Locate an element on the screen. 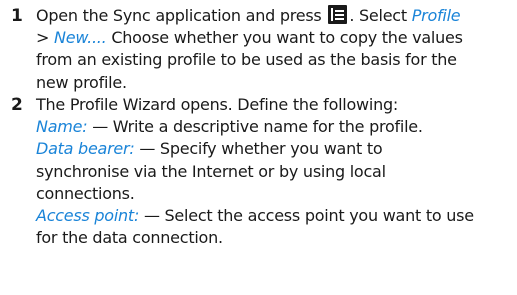 This screenshot has width=517, height=295. field-label: Name: is located at coordinates (62, 127).